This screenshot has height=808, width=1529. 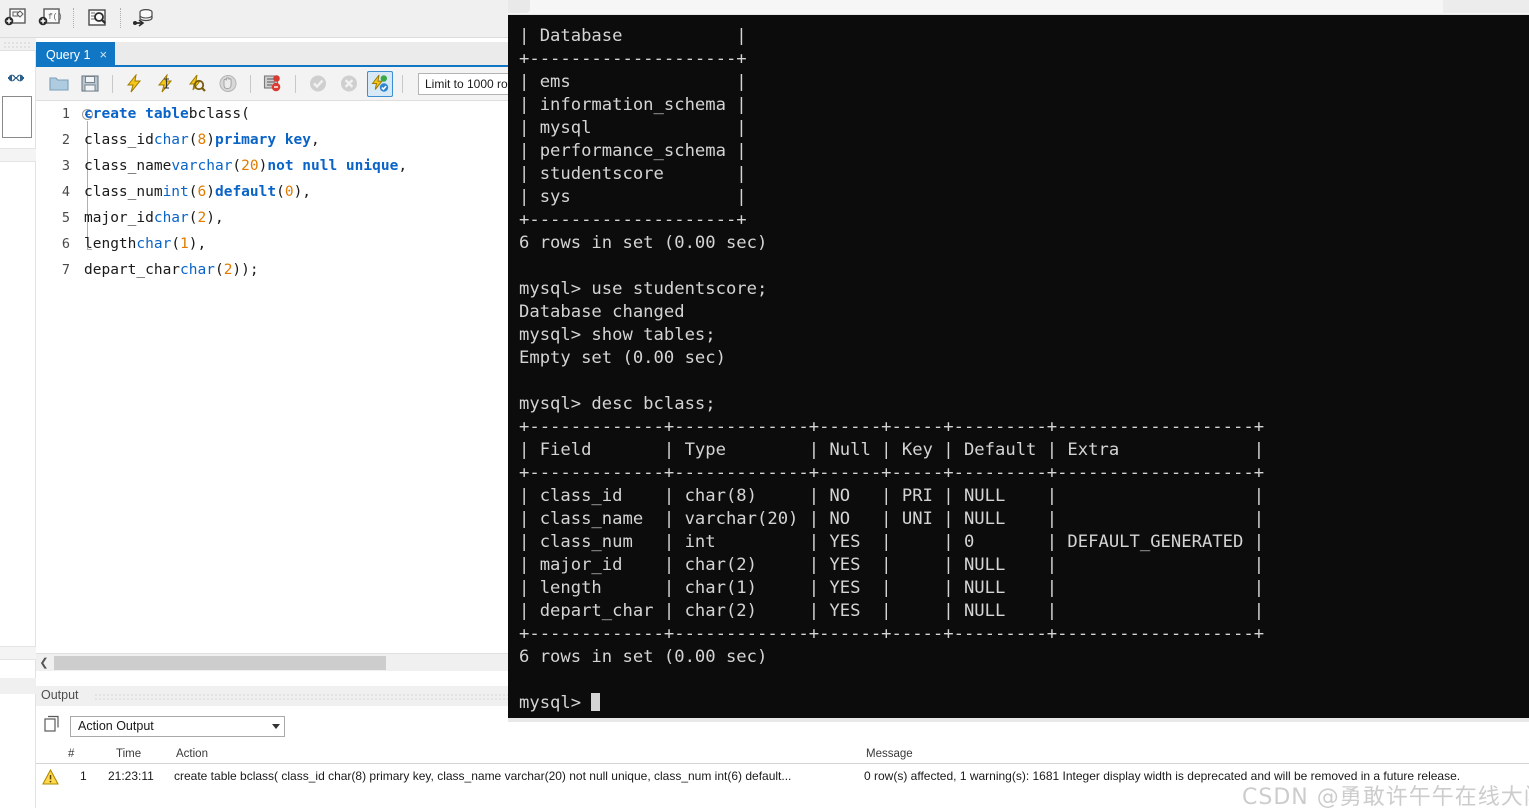 What do you see at coordinates (202, 140) in the screenshot?
I see `code-token: 8` at bounding box center [202, 140].